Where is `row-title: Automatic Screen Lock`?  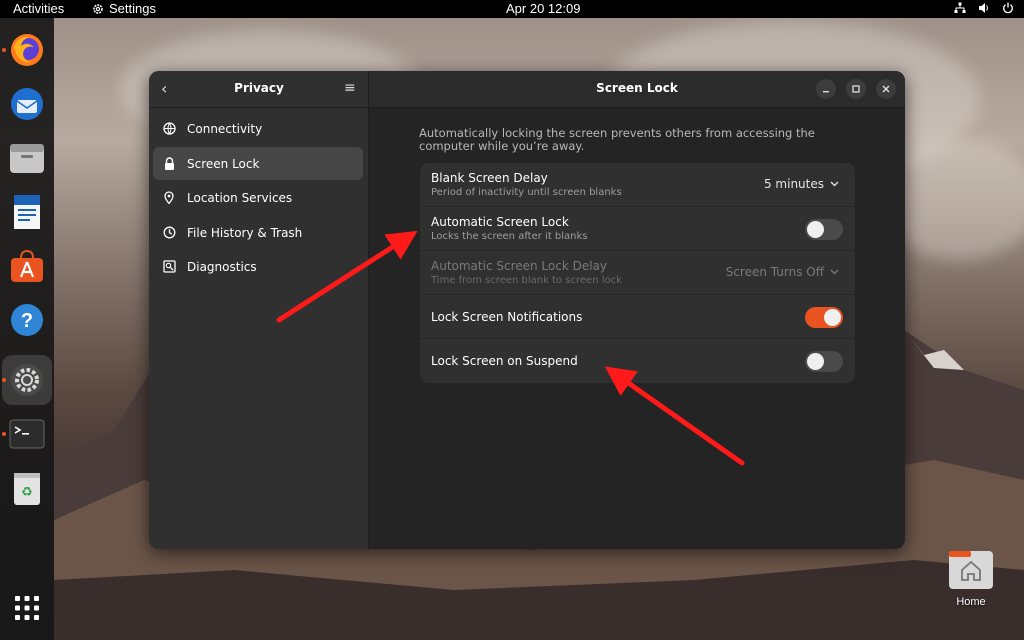 row-title: Automatic Screen Lock is located at coordinates (500, 222).